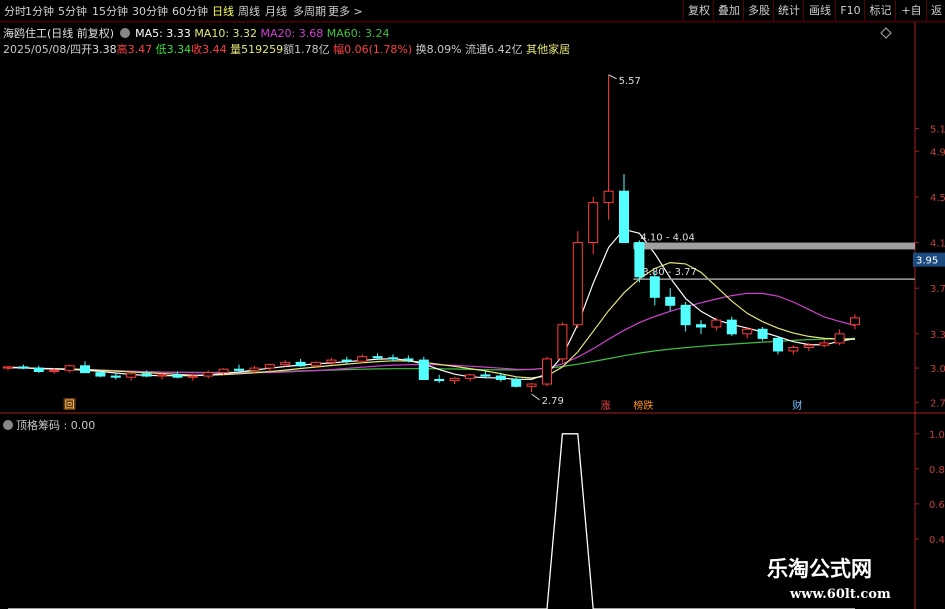  What do you see at coordinates (937, 198) in the screenshot?
I see `price-tick-label: 4.5` at bounding box center [937, 198].